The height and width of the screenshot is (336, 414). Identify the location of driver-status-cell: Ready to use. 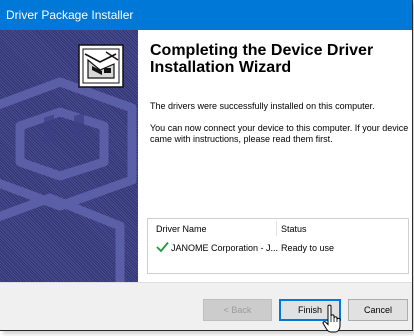
(308, 248).